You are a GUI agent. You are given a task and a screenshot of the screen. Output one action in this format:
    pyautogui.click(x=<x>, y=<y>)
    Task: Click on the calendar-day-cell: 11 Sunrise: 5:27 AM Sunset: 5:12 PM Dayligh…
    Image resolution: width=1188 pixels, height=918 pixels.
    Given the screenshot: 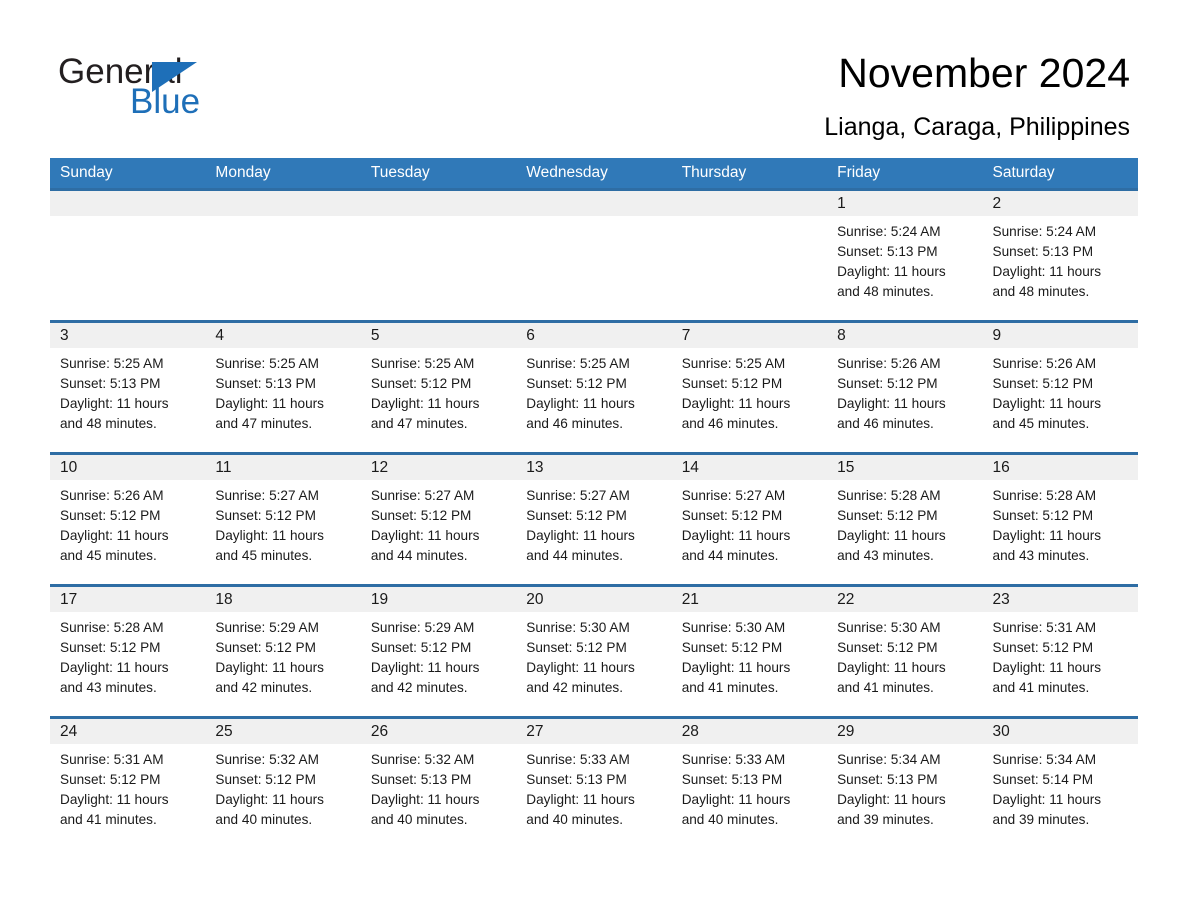 What is the action you would take?
    pyautogui.click(x=283, y=519)
    